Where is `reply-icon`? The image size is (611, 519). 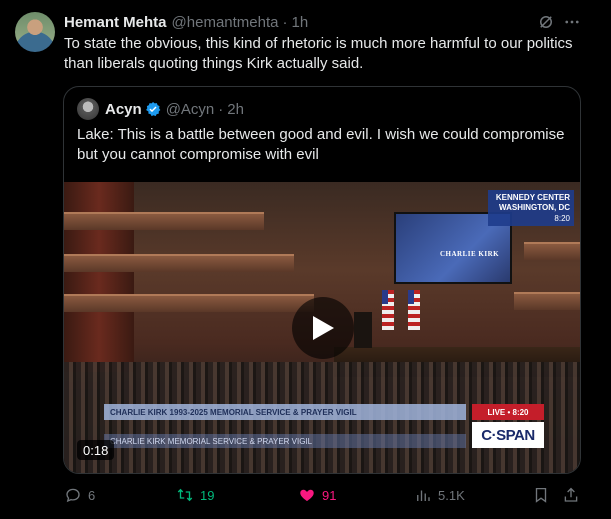 reply-icon is located at coordinates (73, 495).